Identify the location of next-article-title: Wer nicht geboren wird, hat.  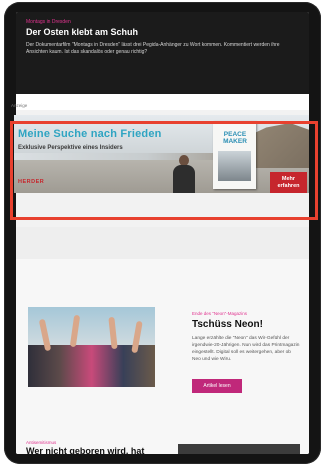
(85, 450).